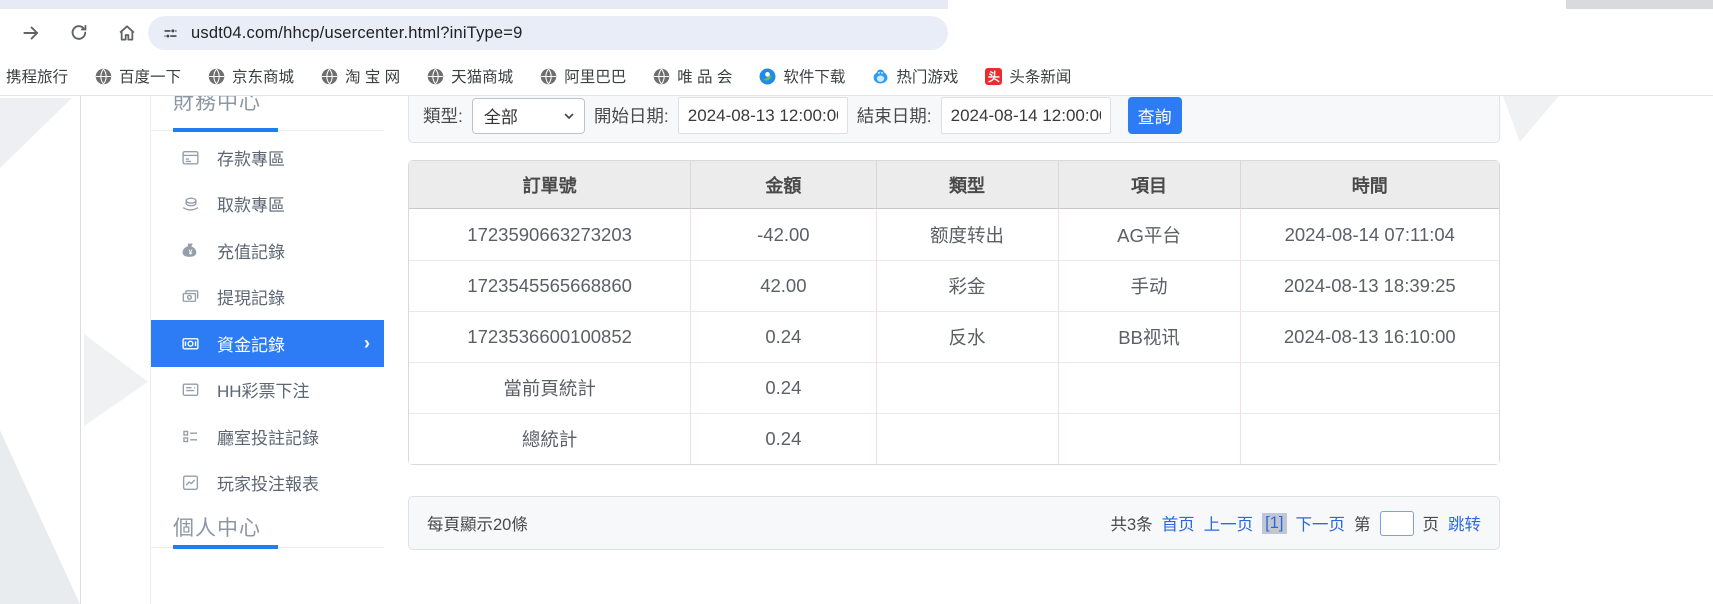 Image resolution: width=1713 pixels, height=604 pixels. I want to click on home-icon, so click(127, 33).